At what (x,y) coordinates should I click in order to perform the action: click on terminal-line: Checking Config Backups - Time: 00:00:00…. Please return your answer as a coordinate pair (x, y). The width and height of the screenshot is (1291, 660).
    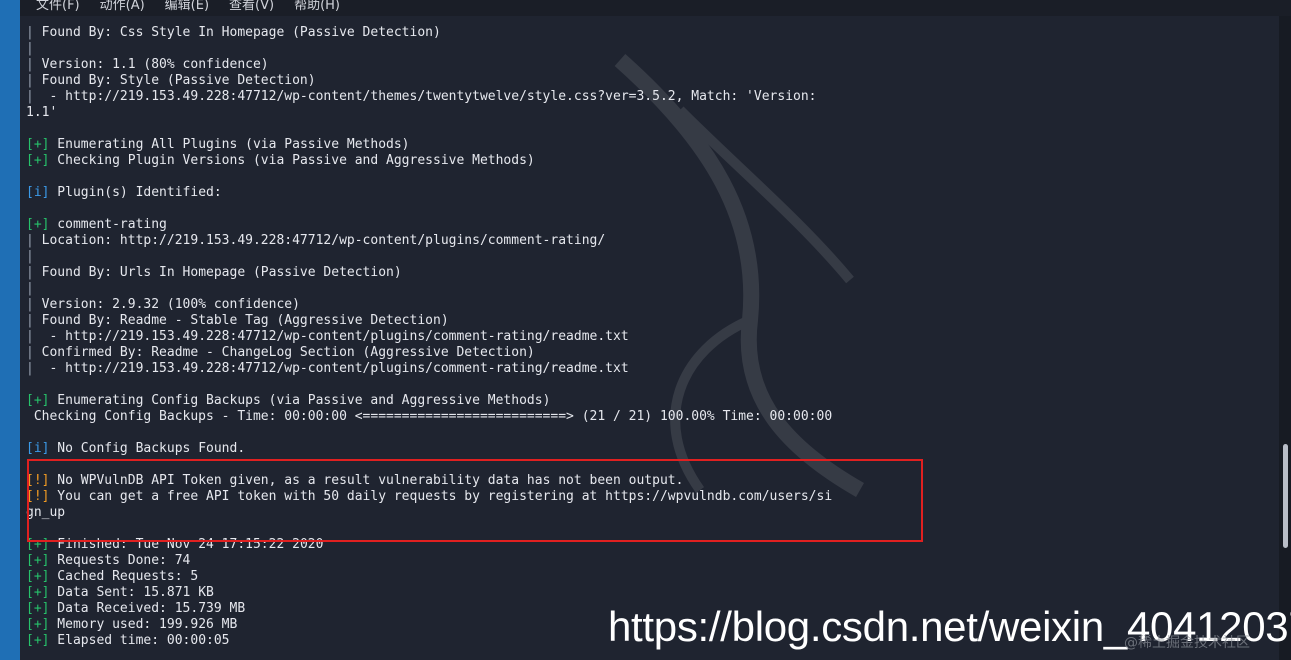
    Looking at the image, I should click on (646, 417).